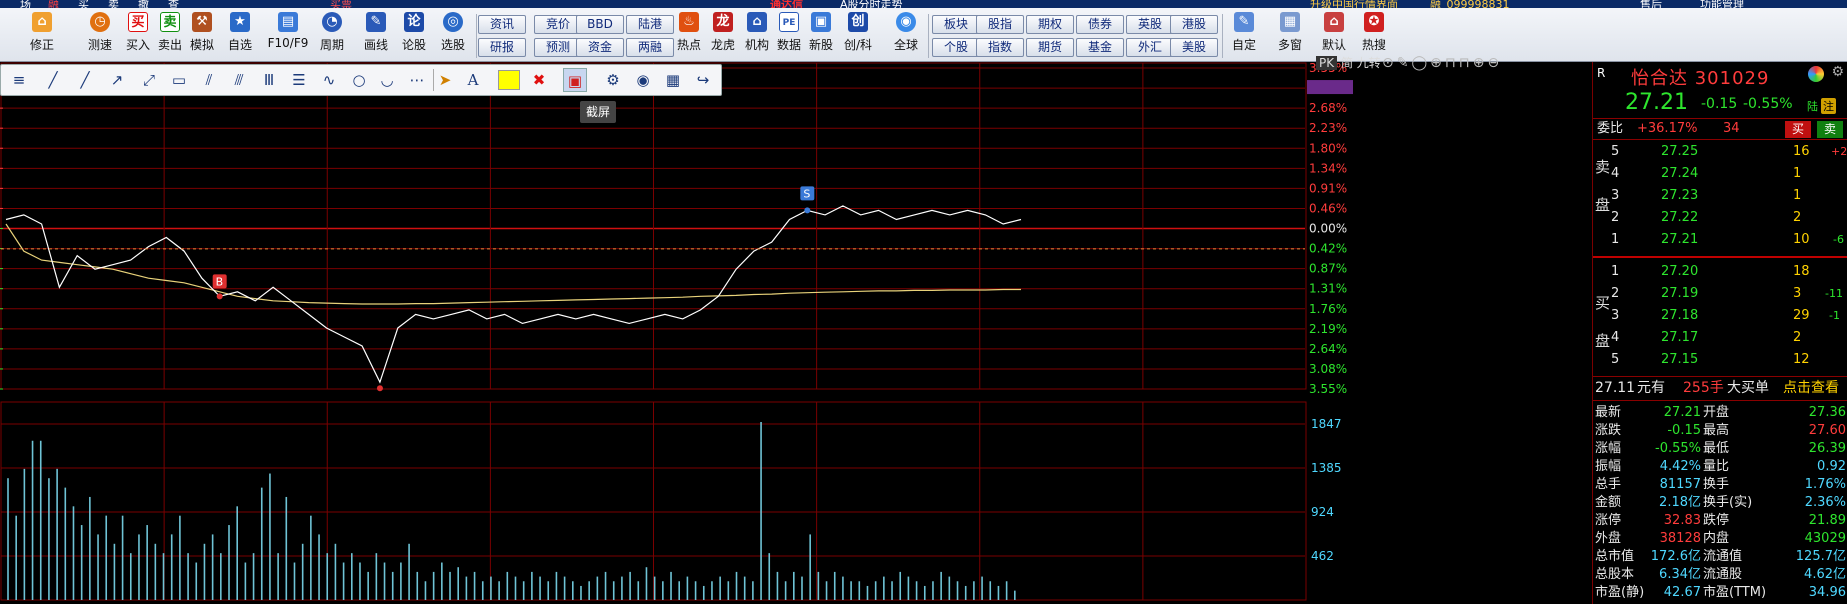 The height and width of the screenshot is (604, 1847). I want to click on login-button: 售后, so click(1651, 4).